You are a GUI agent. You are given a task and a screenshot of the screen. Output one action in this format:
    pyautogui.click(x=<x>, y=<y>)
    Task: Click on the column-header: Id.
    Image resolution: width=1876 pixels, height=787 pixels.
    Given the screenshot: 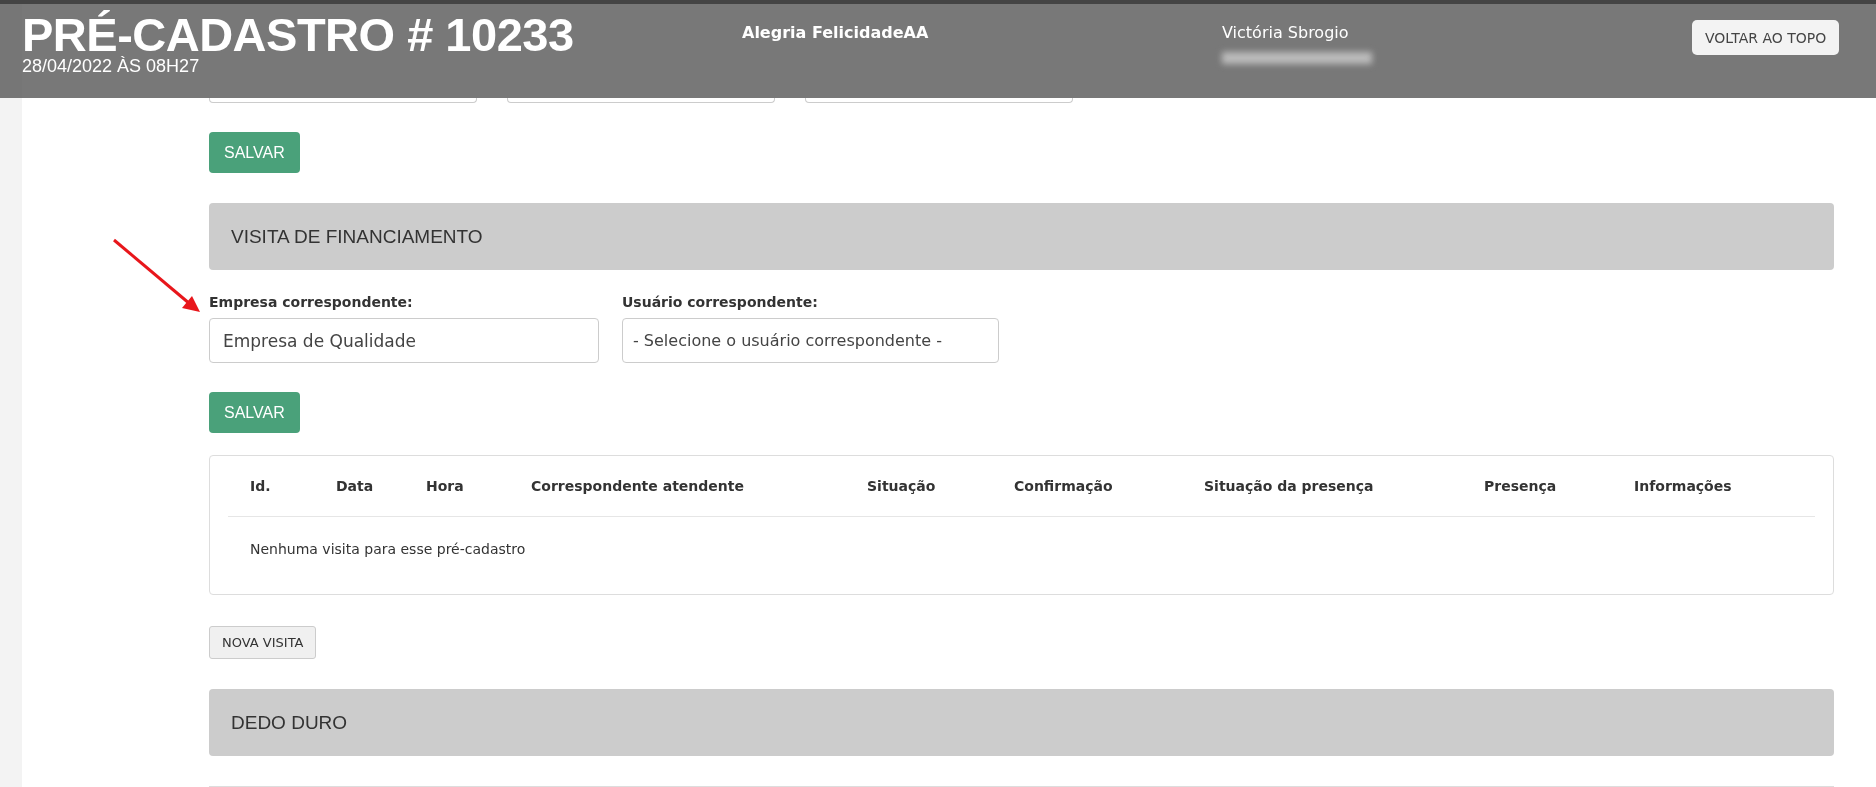 What is the action you would take?
    pyautogui.click(x=260, y=486)
    